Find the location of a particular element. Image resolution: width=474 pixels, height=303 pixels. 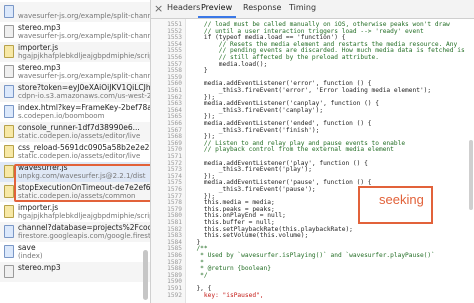

code-line: this.setVolume(this.volume); is located at coordinates (249, 236).